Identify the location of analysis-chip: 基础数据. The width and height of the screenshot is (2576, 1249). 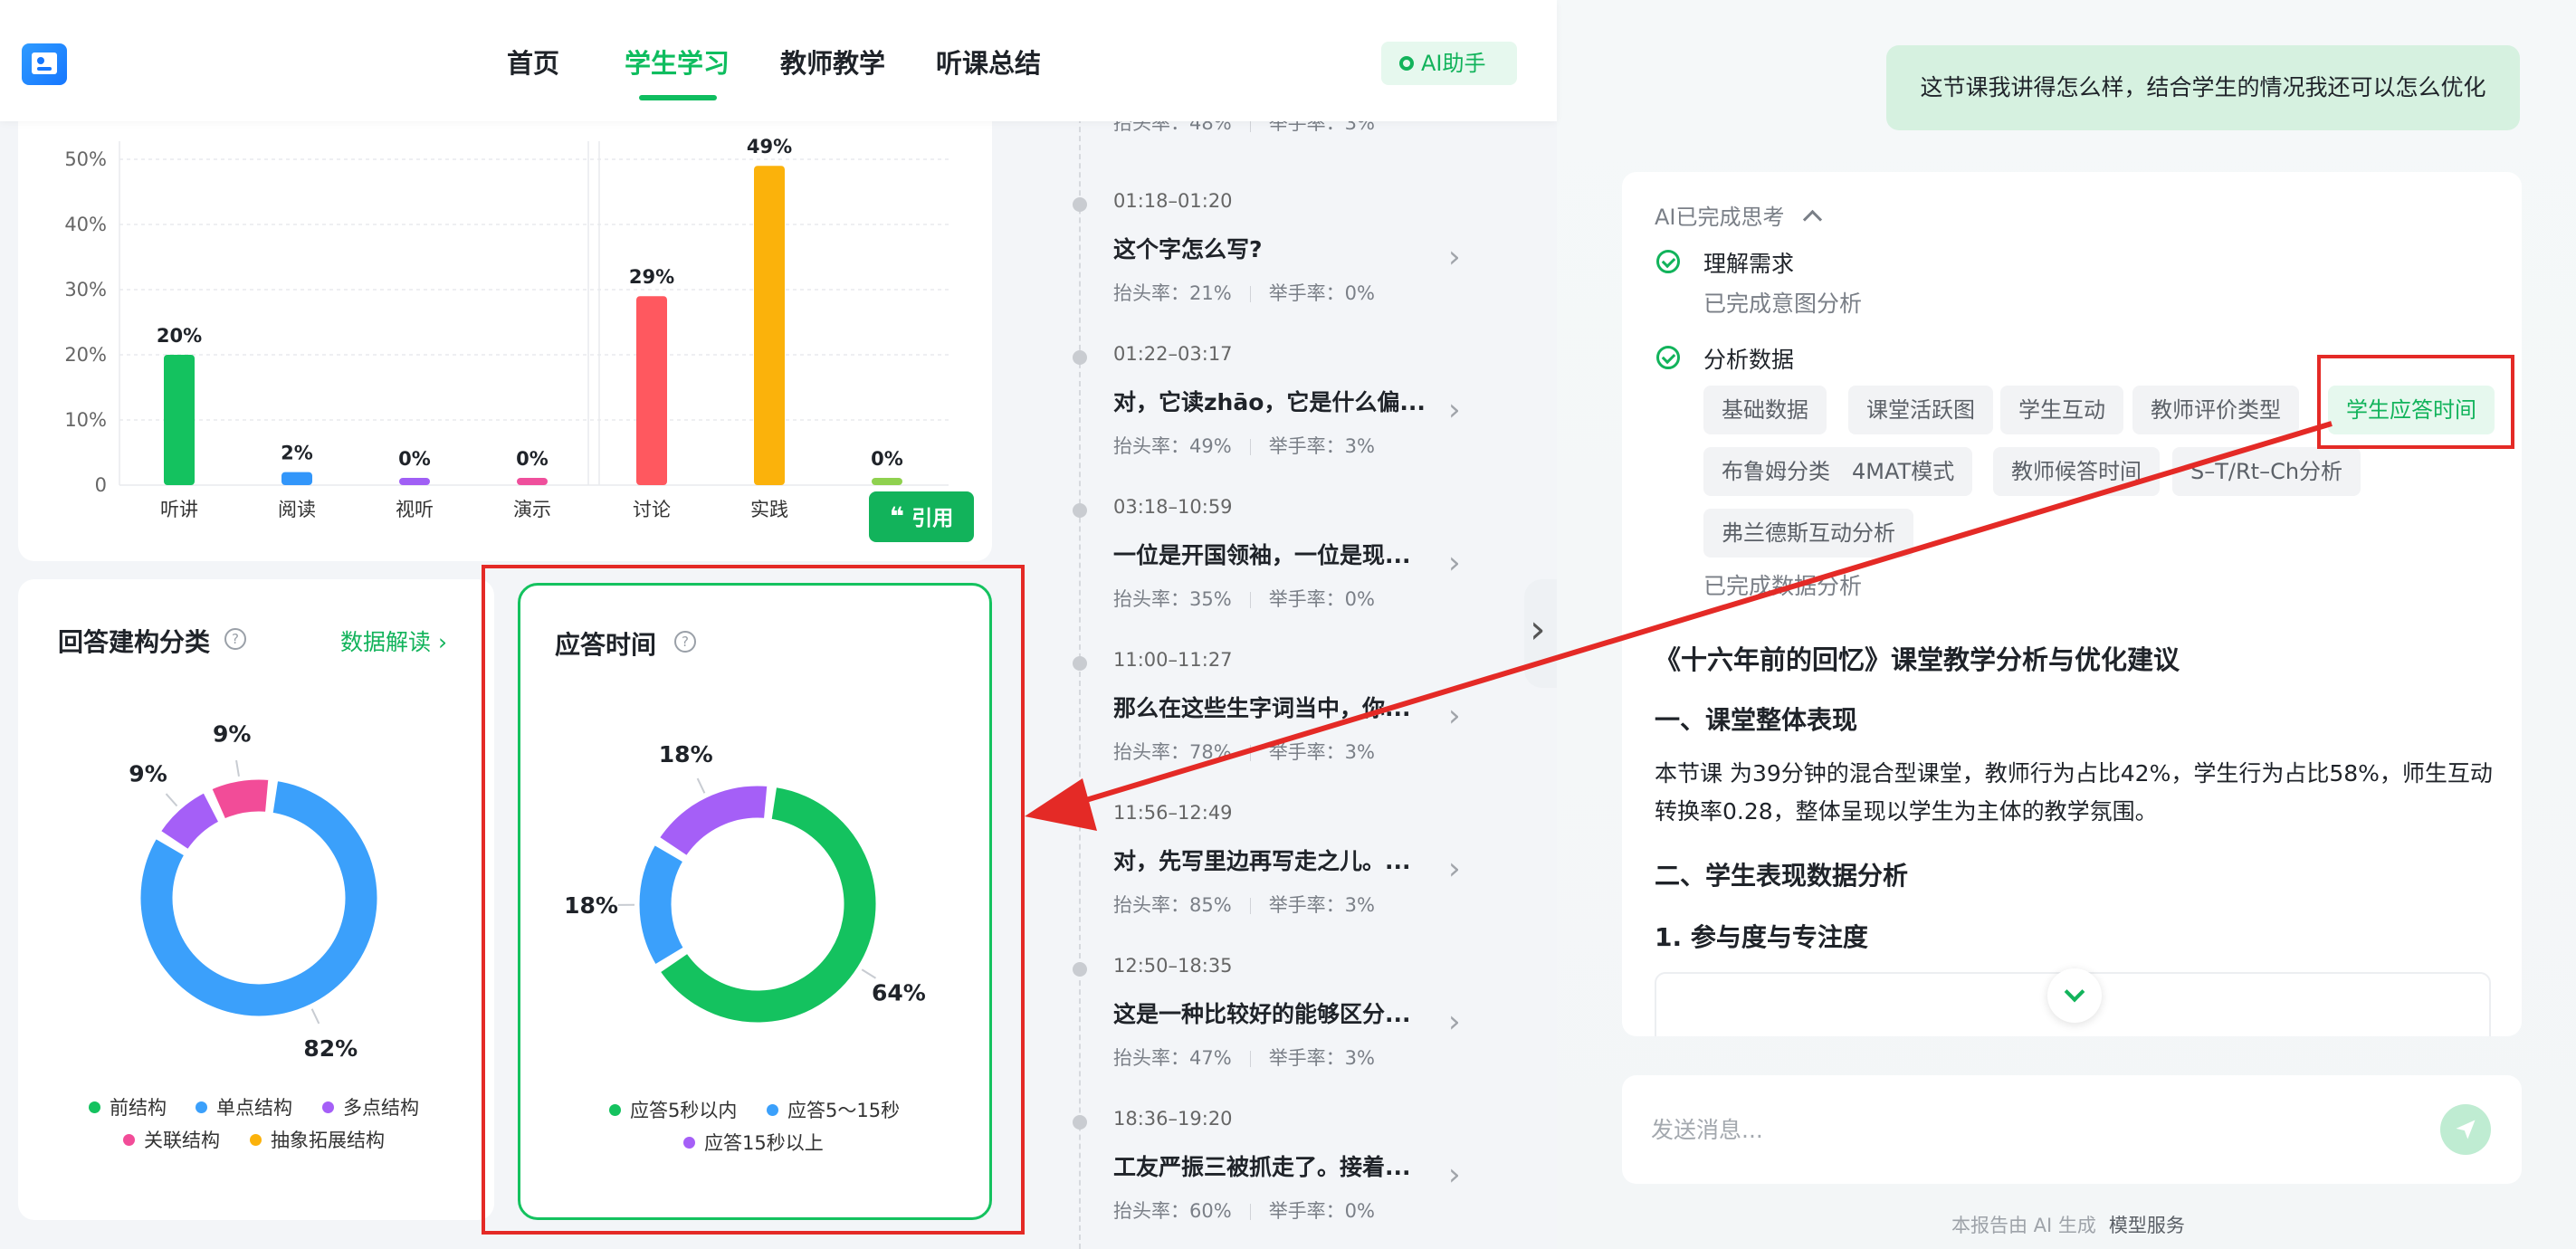
(1765, 410).